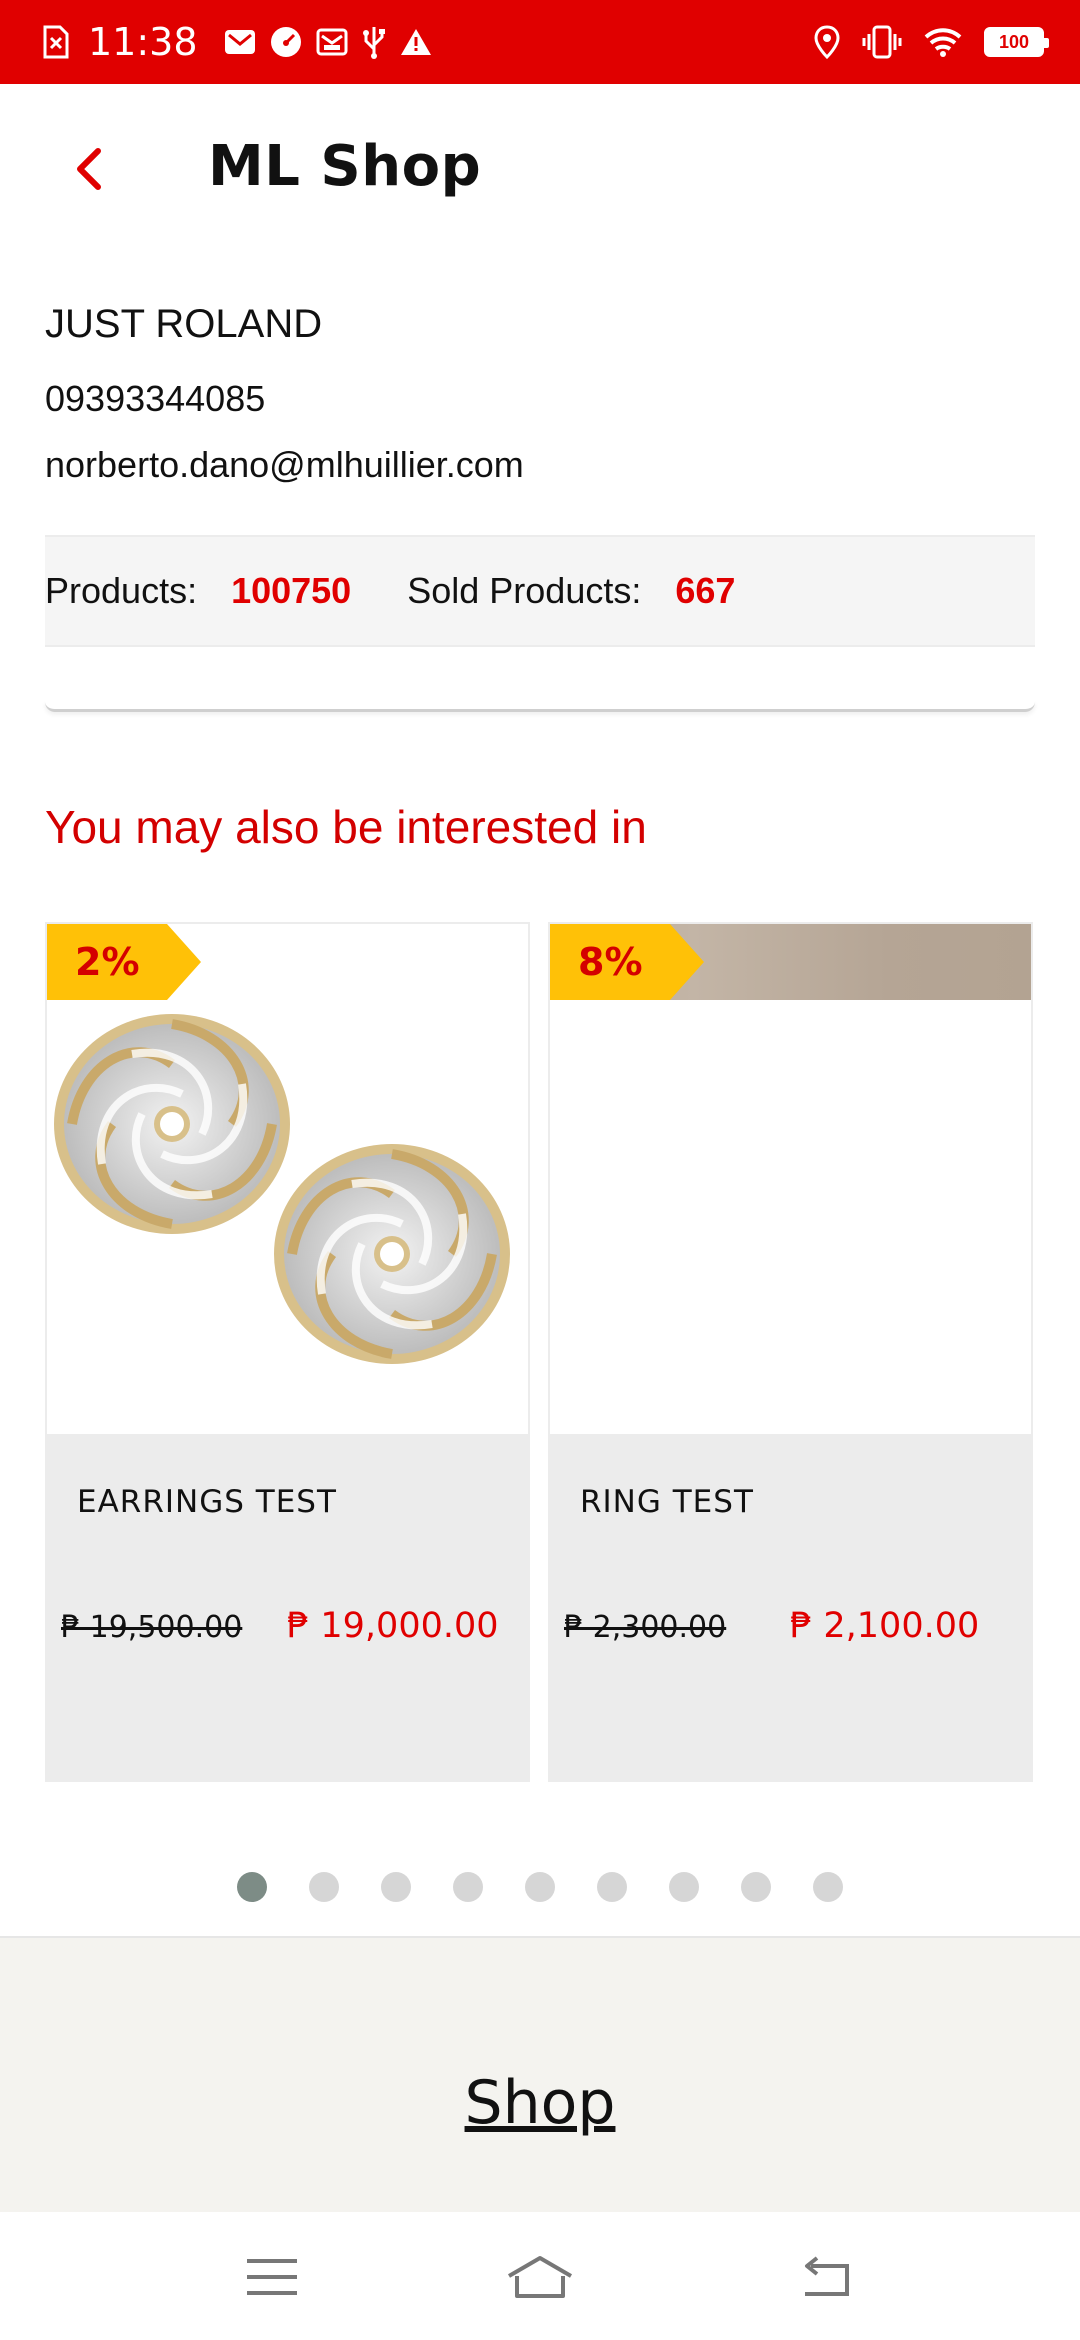 Image resolution: width=1080 pixels, height=2340 pixels. Describe the element at coordinates (152, 1627) in the screenshot. I see `original-price: ₱ 19,500.00` at that location.